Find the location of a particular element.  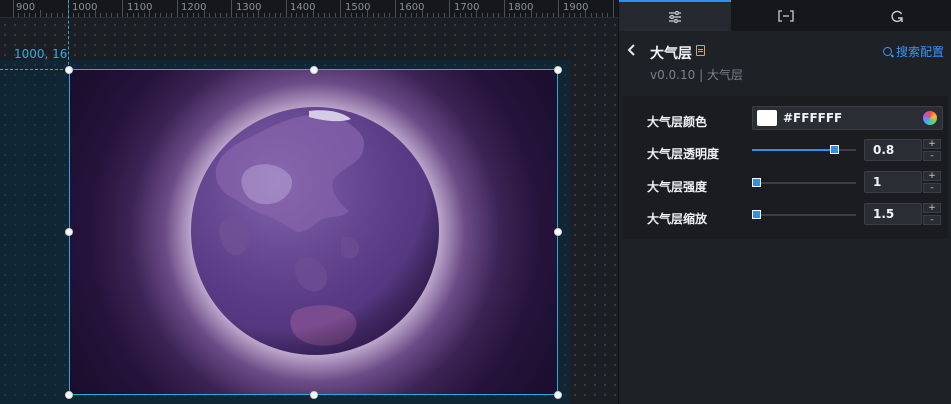

ruler-label: 900 is located at coordinates (26, 7).